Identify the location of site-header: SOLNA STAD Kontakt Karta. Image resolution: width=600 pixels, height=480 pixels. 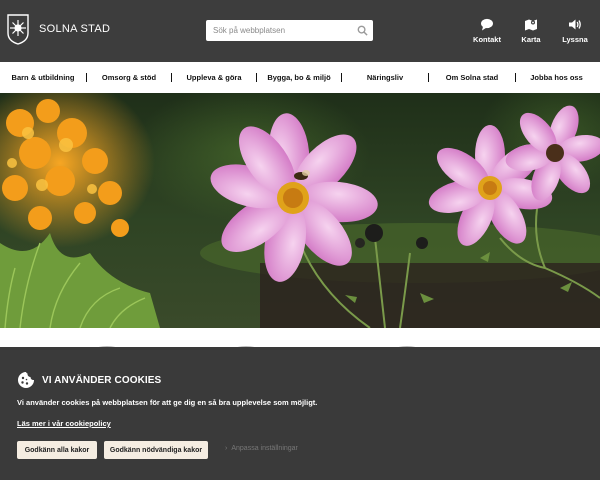
(300, 31).